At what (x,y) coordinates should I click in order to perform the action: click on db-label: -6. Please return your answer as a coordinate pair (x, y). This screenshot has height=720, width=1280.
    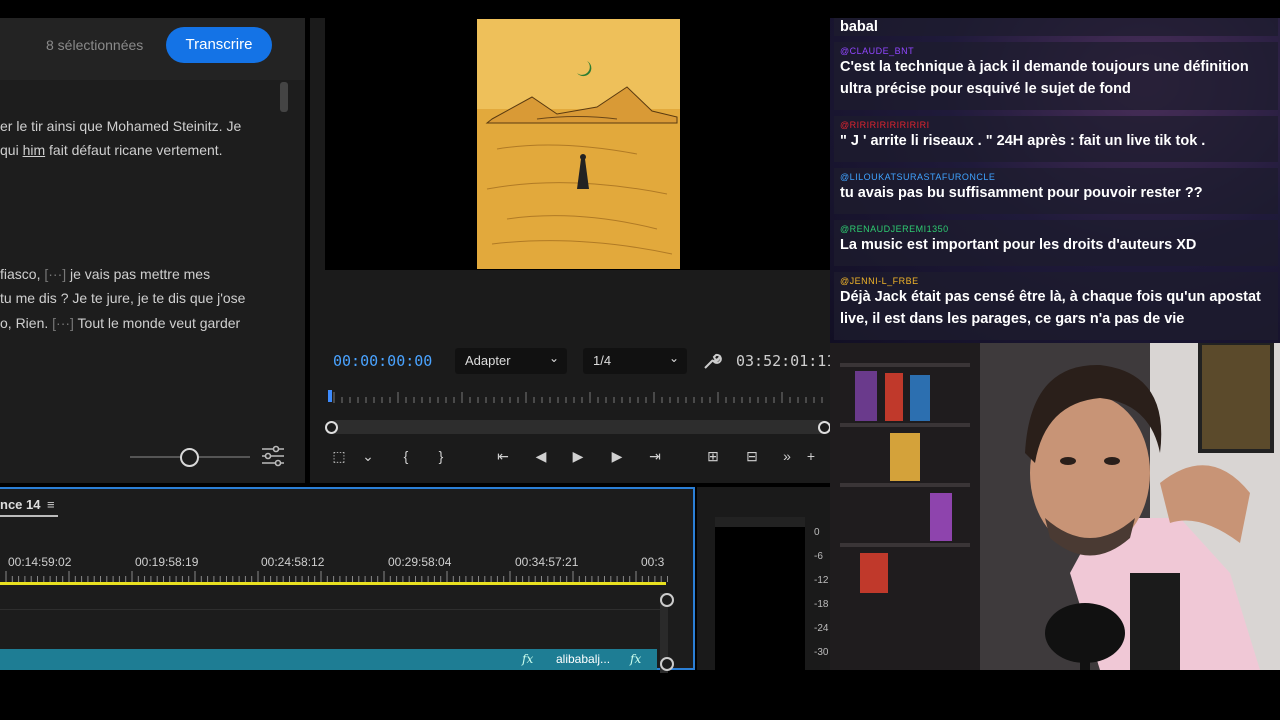
    Looking at the image, I should click on (818, 556).